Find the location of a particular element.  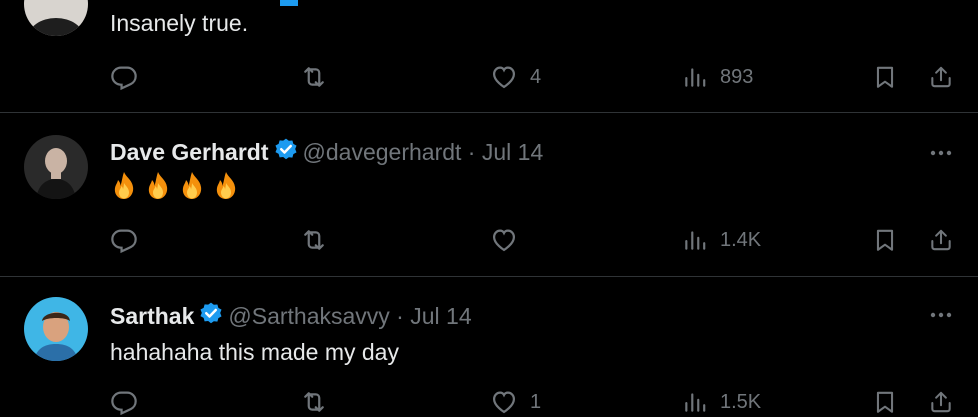

author-name: Sarthak is located at coordinates (152, 316).